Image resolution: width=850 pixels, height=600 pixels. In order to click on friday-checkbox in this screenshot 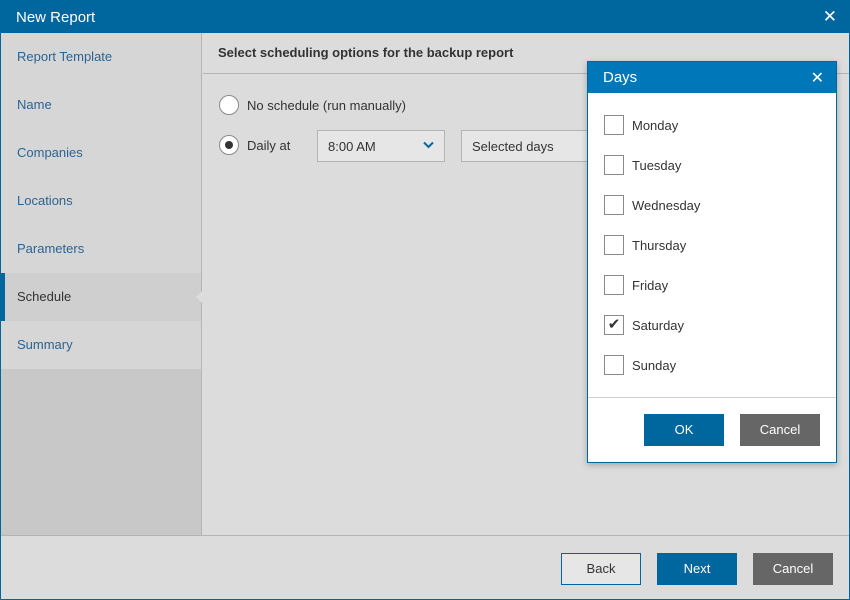, I will do `click(614, 285)`.